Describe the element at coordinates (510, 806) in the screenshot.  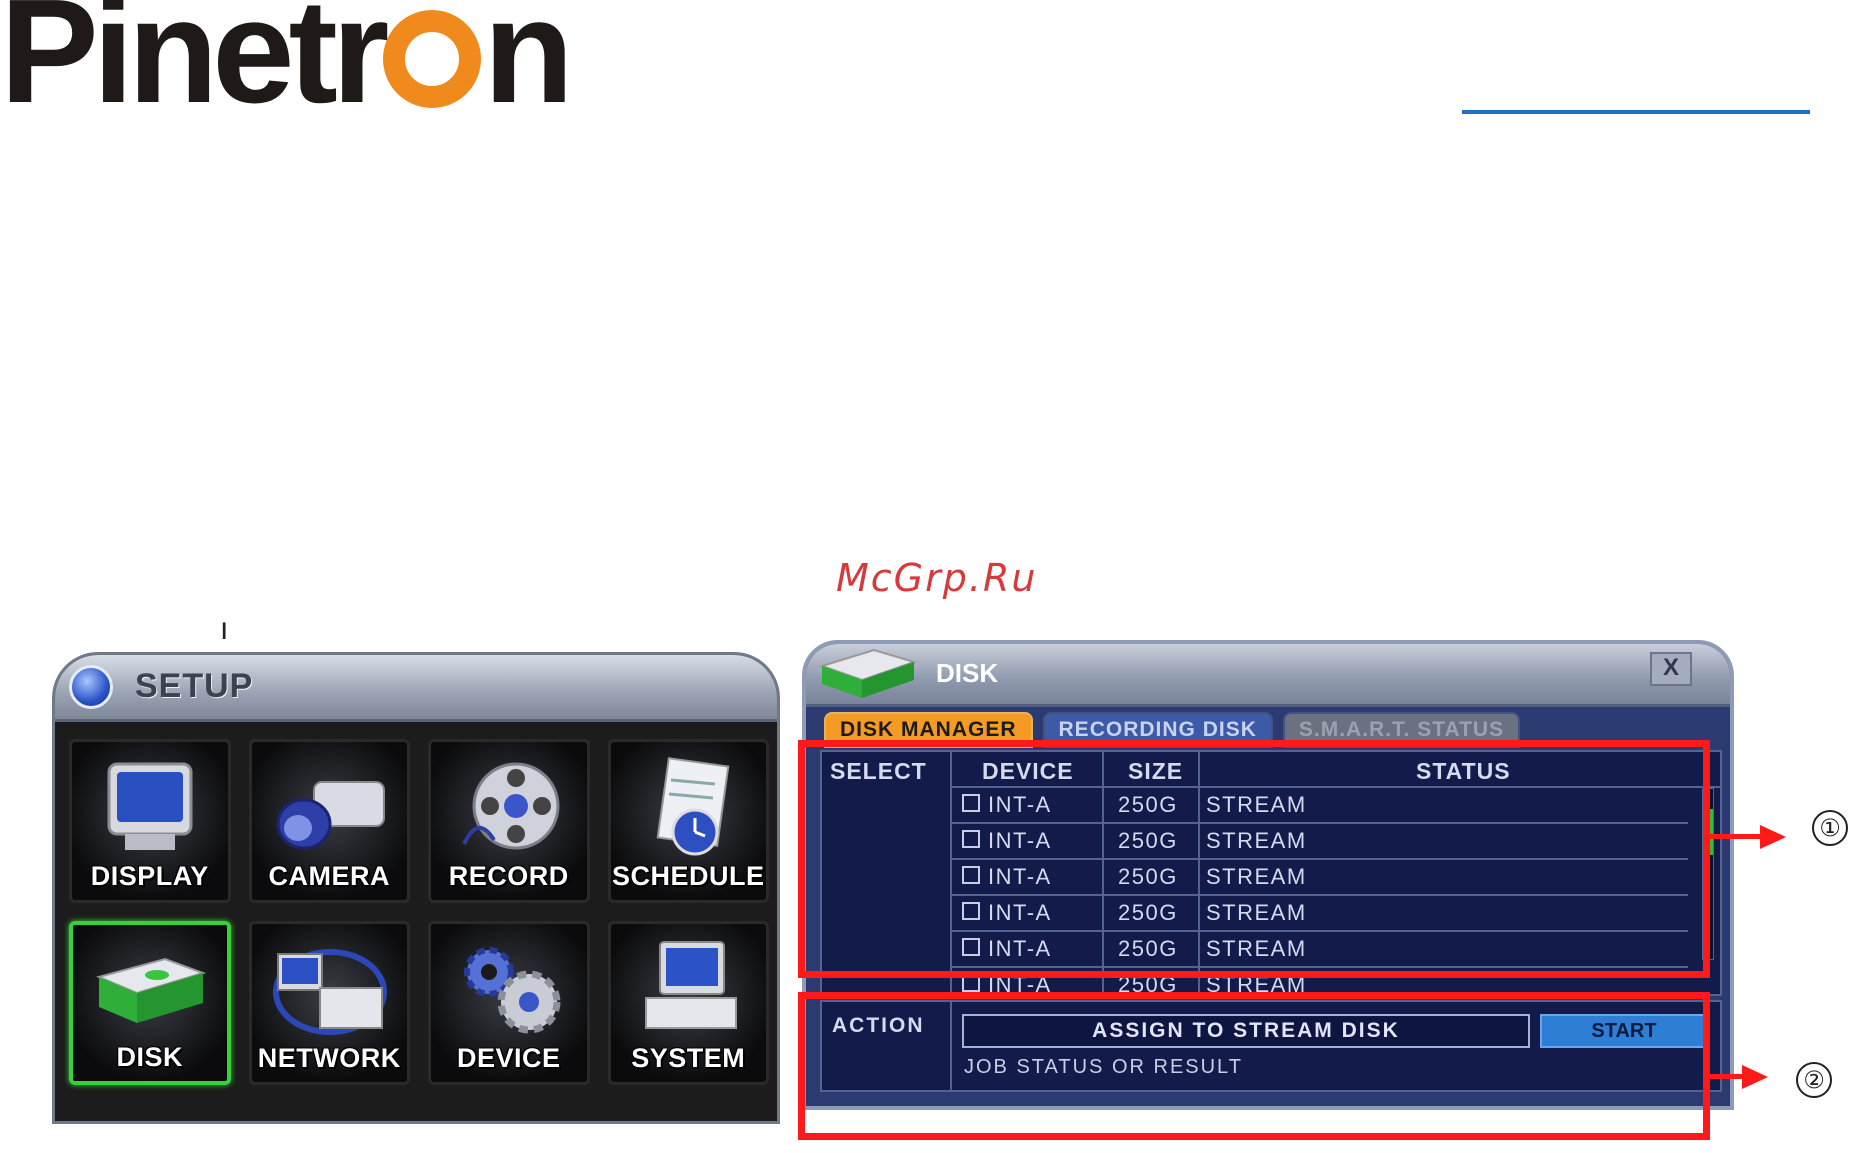
I see `film-reel-icon` at that location.